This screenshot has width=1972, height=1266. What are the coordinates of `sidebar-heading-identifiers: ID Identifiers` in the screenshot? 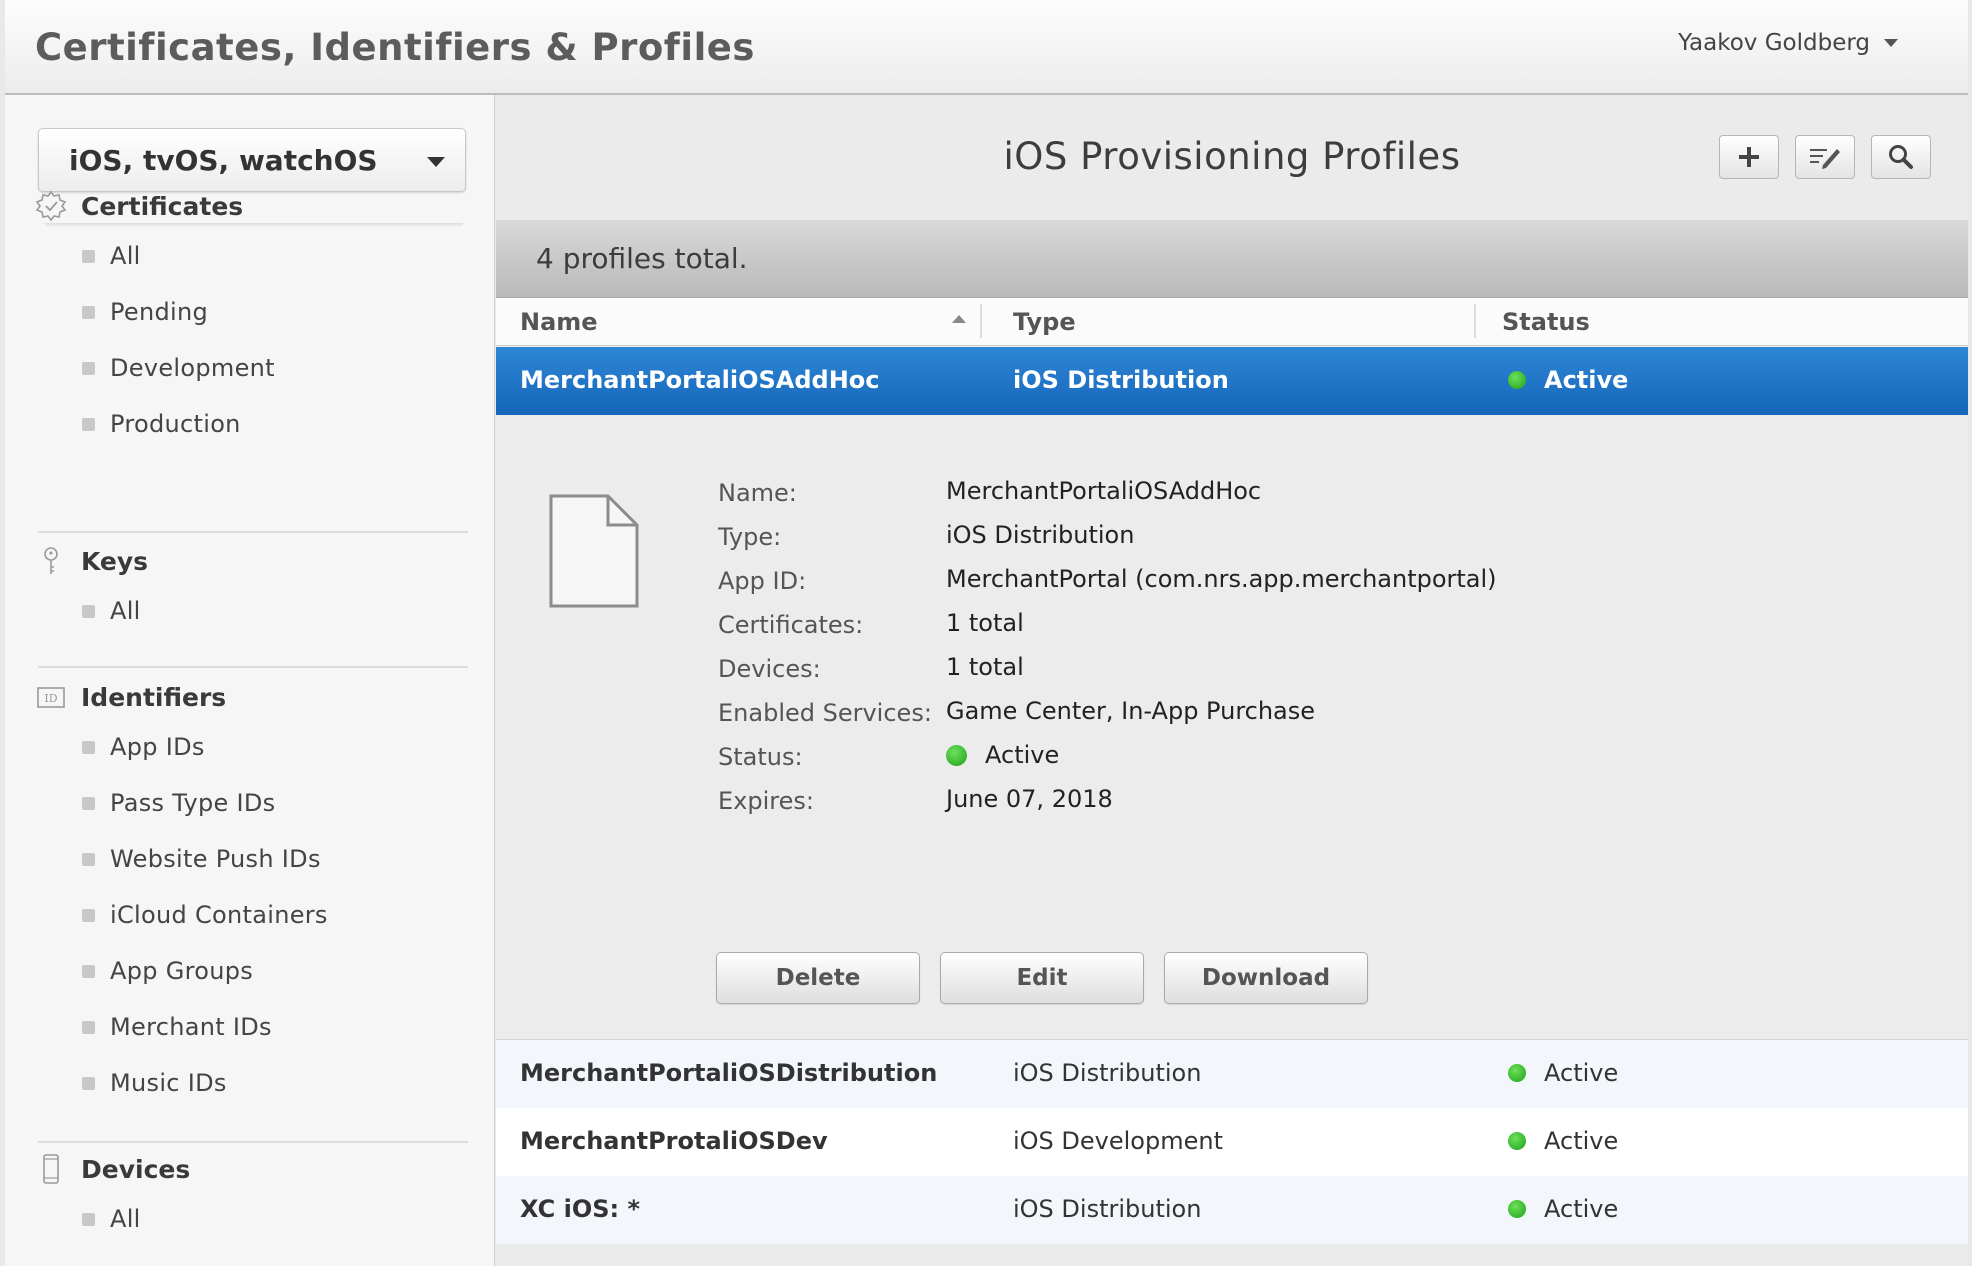 It's located at (250, 697).